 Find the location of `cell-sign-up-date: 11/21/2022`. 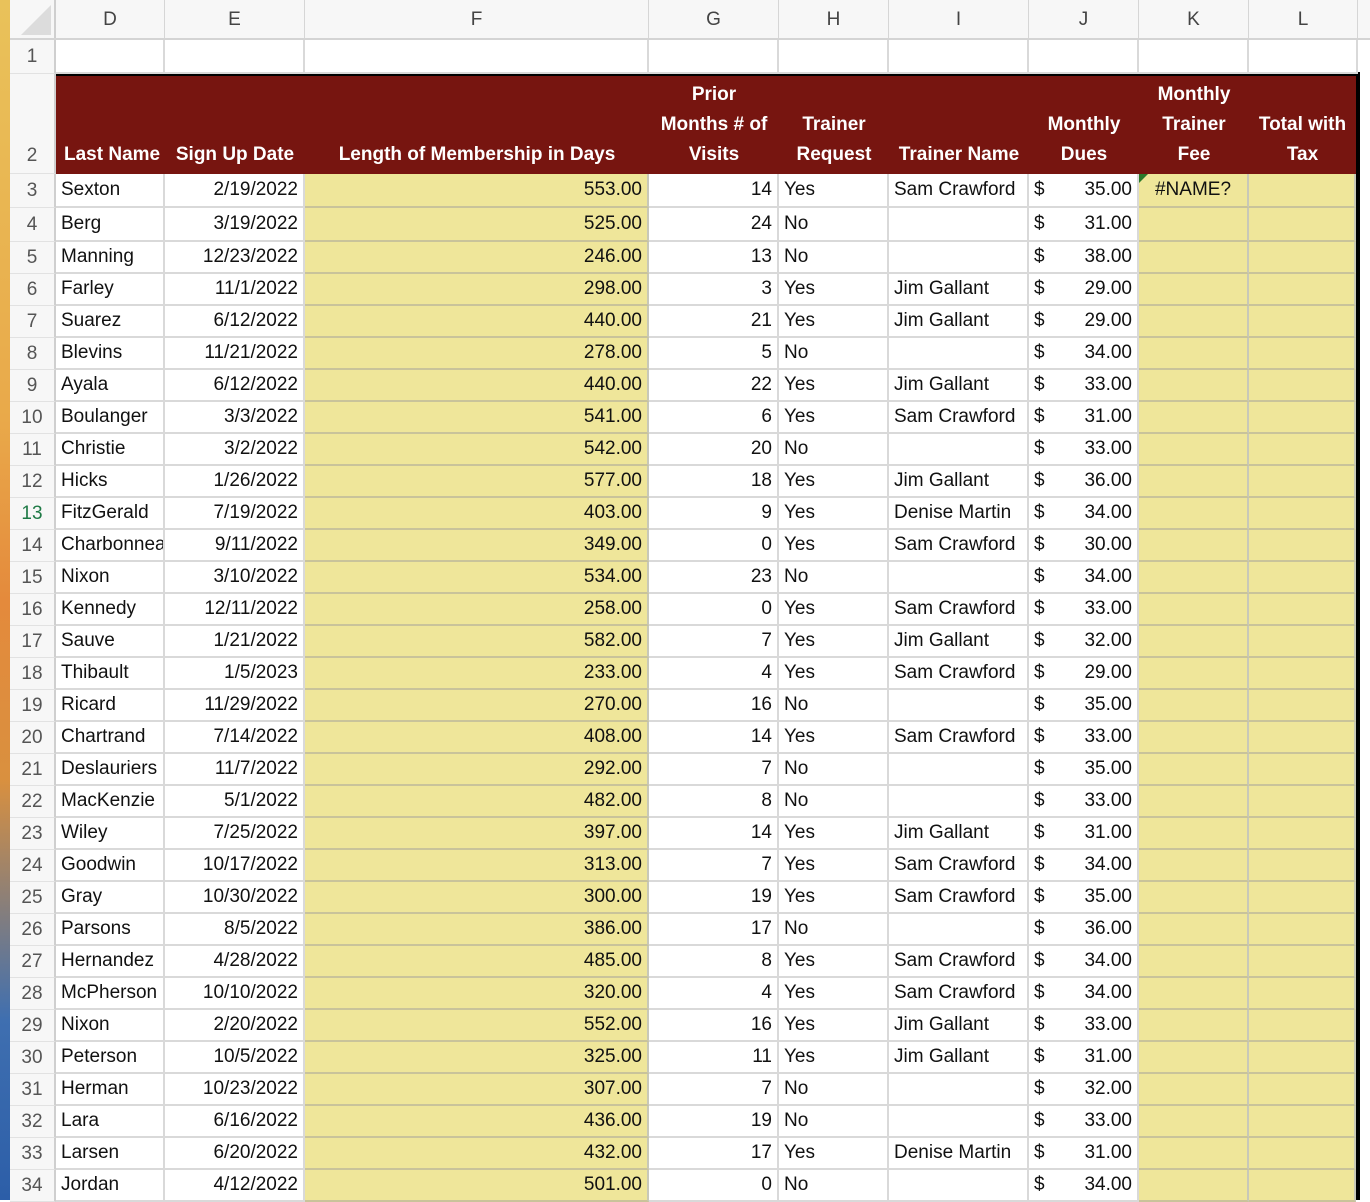

cell-sign-up-date: 11/21/2022 is located at coordinates (235, 354).